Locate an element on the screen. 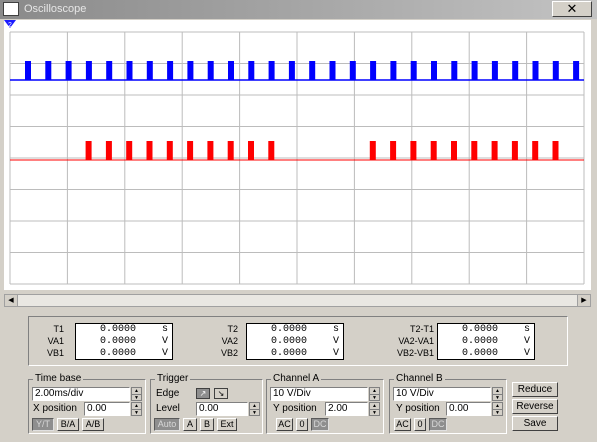 This screenshot has width=597, height=442. t1-value: 0.0000 is located at coordinates (118, 329).